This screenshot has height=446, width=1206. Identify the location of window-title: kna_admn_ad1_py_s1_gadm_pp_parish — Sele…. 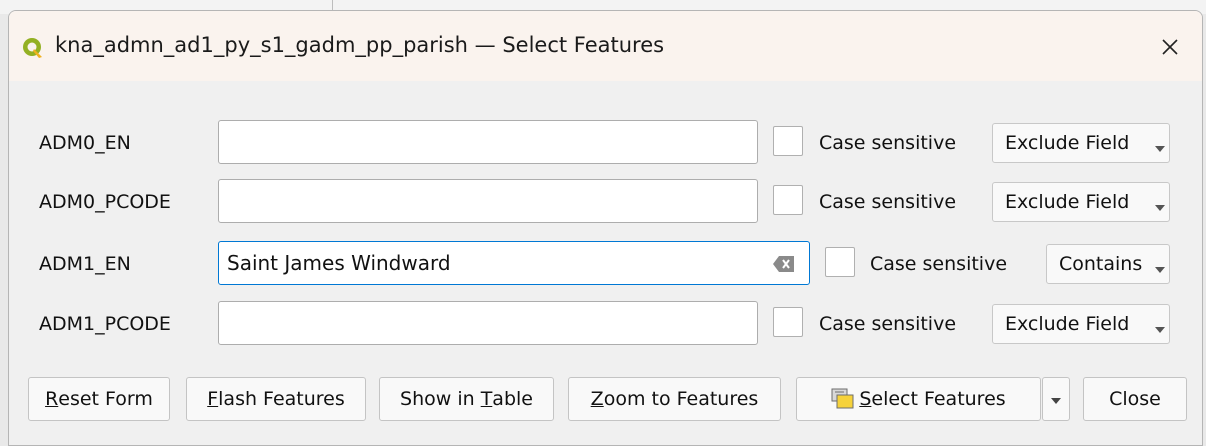
(360, 45).